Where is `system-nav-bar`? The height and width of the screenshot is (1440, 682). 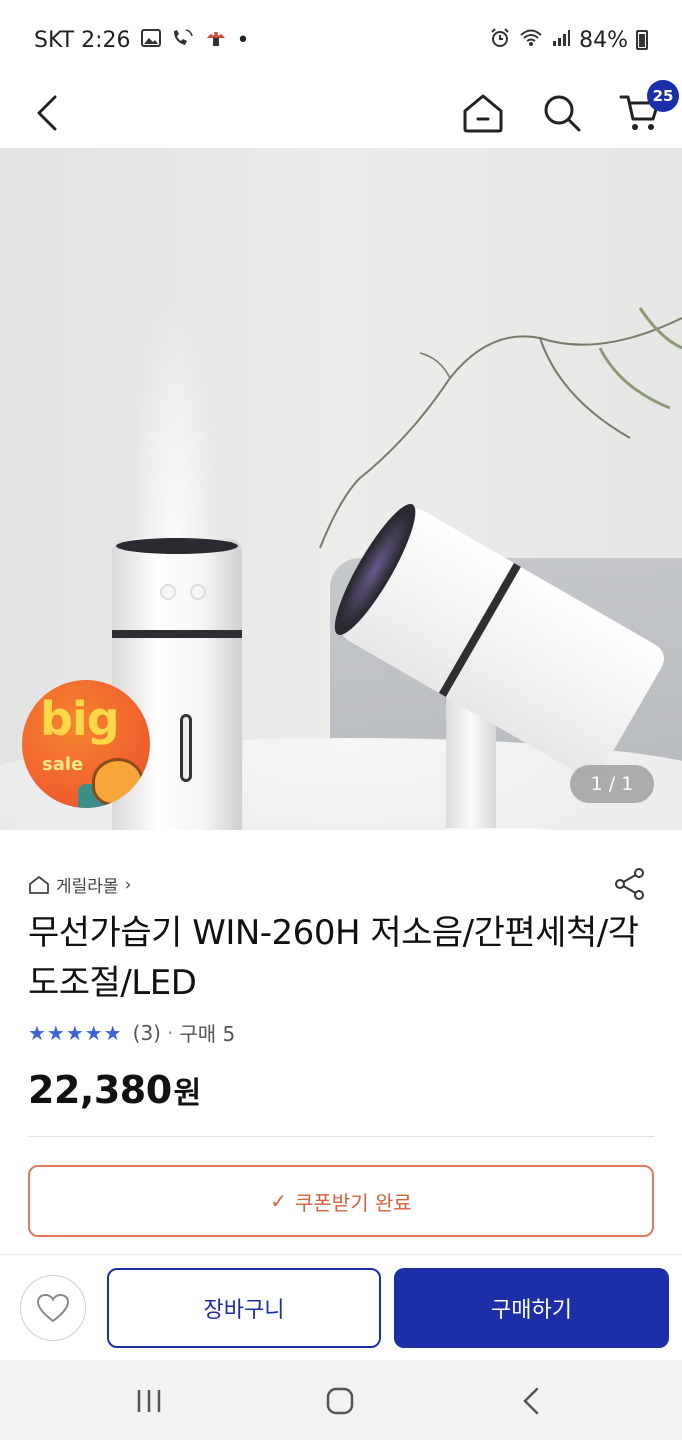
system-nav-bar is located at coordinates (341, 1400).